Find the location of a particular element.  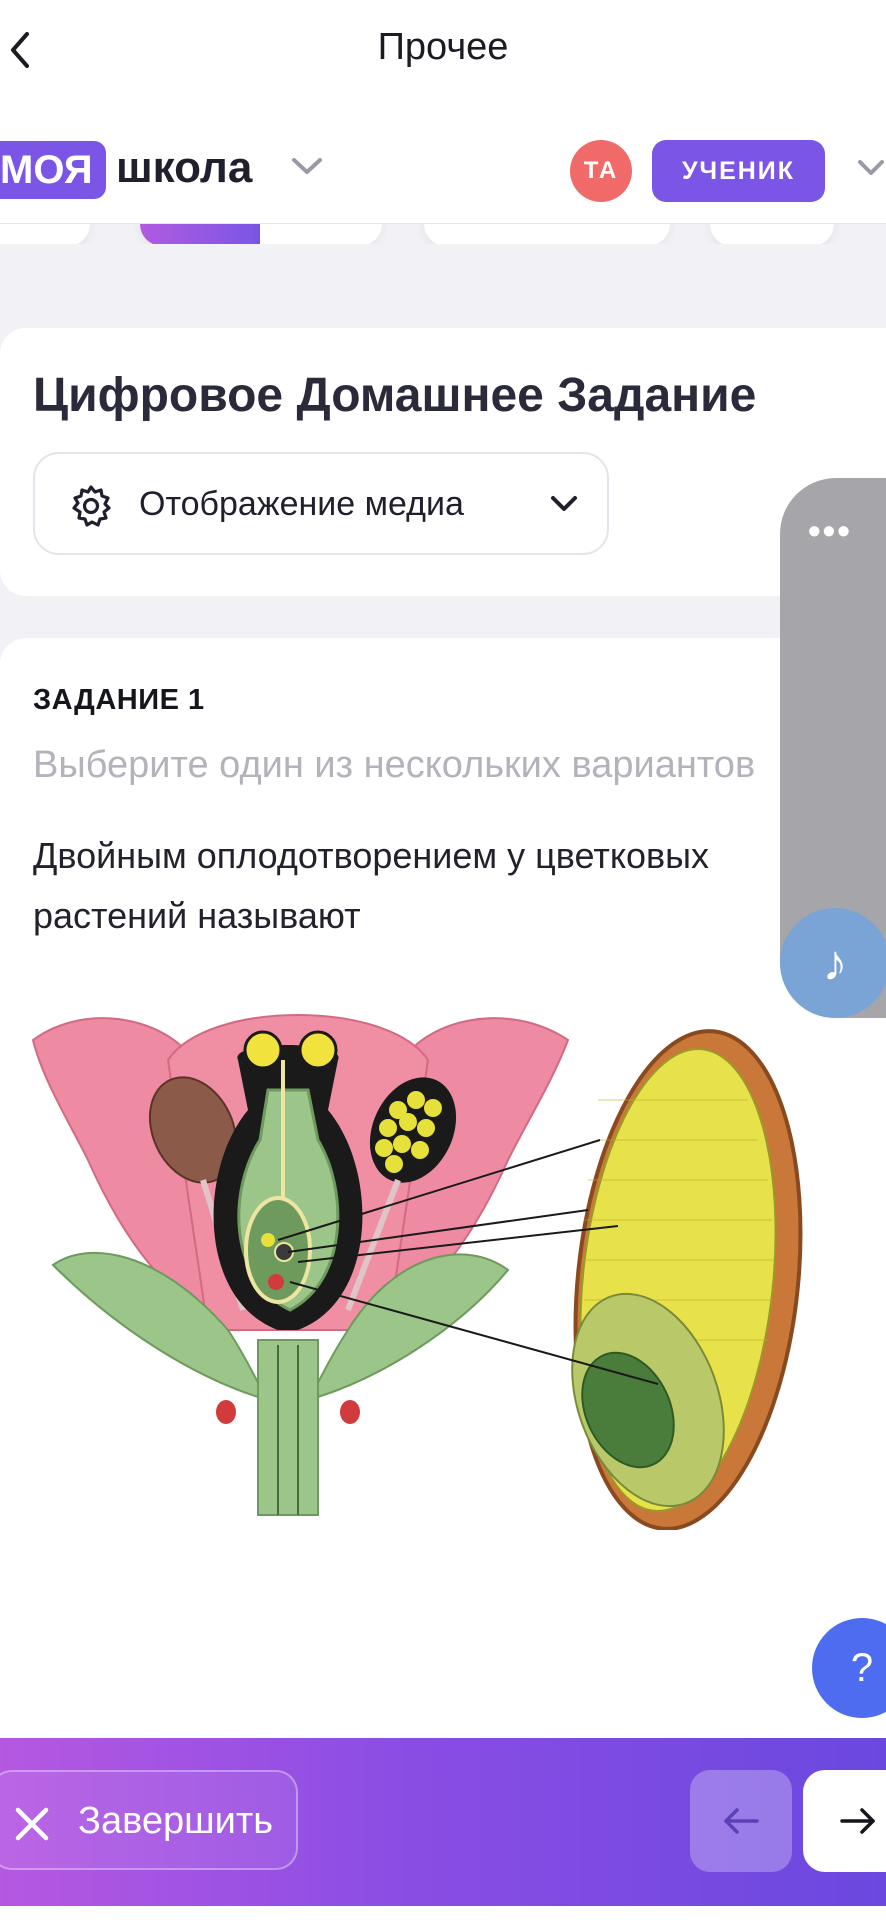

music-note-icon: ♪ is located at coordinates (833, 963).